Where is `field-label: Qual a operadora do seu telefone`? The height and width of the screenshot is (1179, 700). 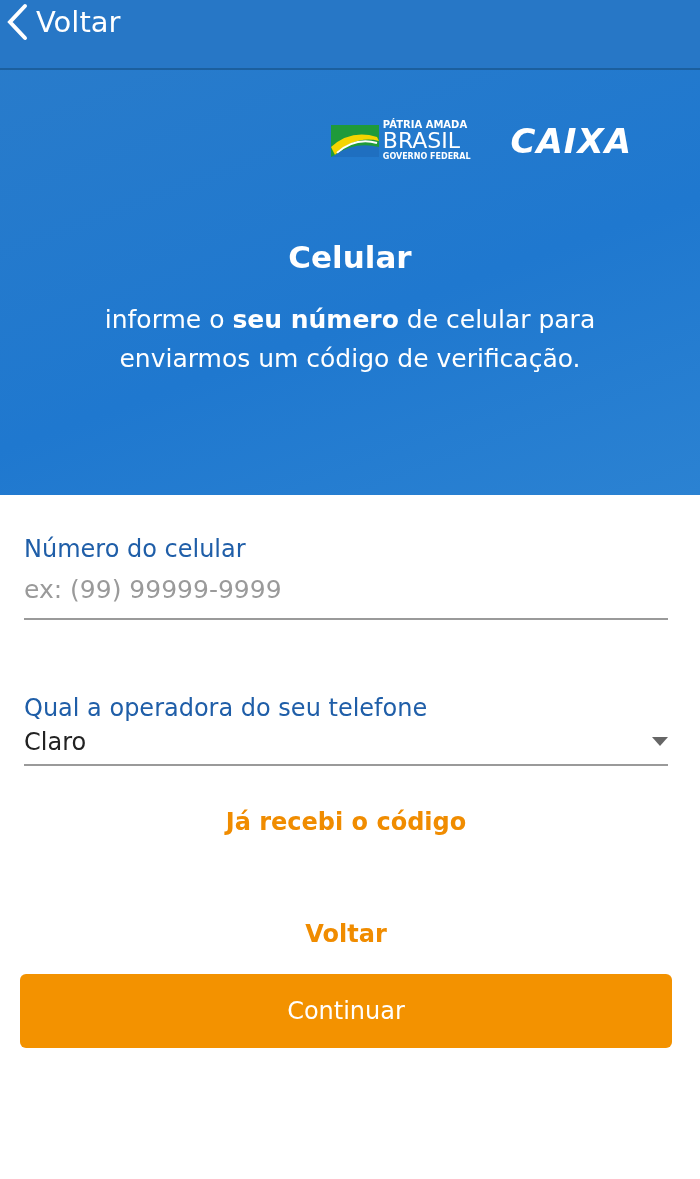 field-label: Qual a operadora do seu telefone is located at coordinates (226, 708).